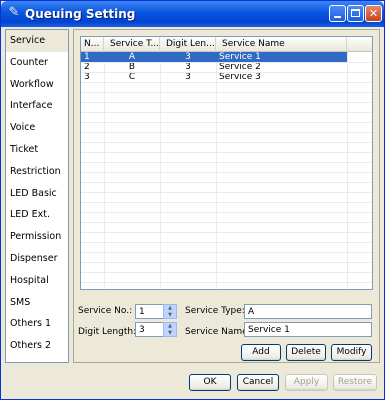  I want to click on table-row: 3 C 3 Service 3, so click(214, 77).